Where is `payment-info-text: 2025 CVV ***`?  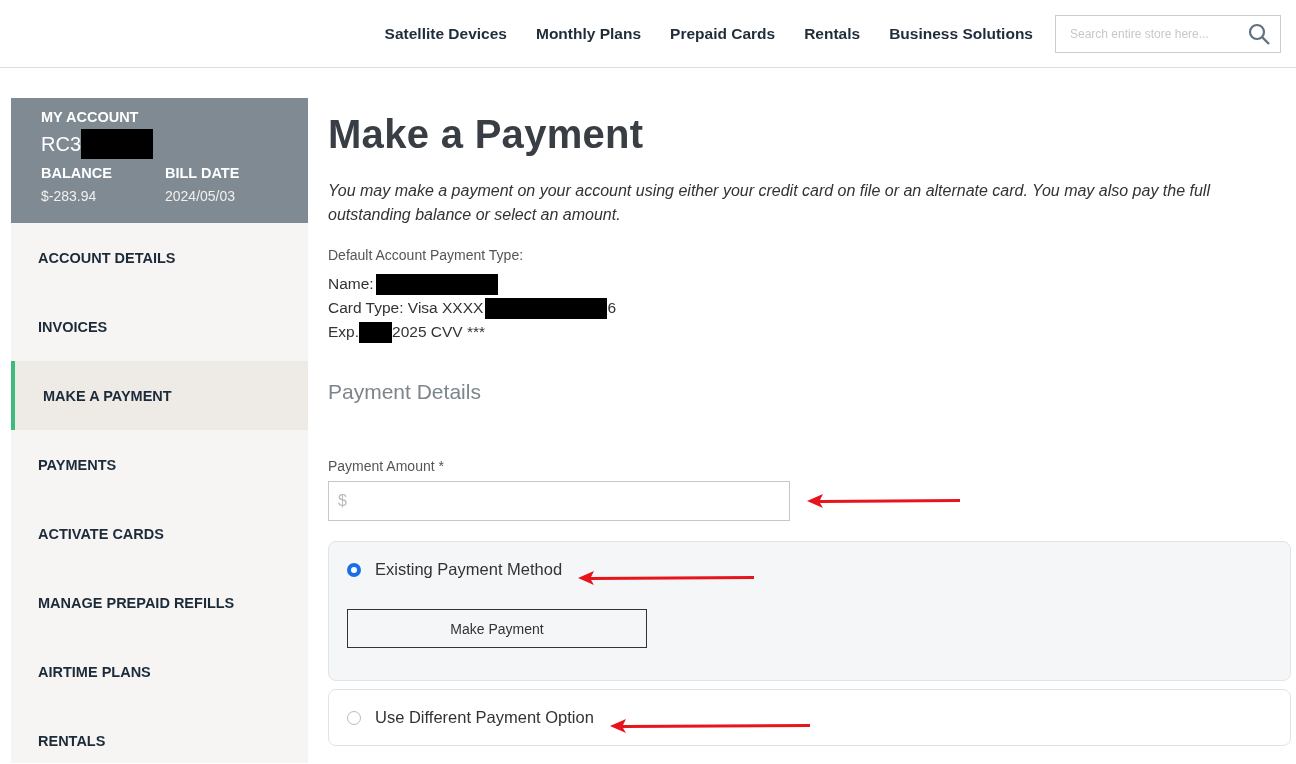 payment-info-text: 2025 CVV *** is located at coordinates (439, 332).